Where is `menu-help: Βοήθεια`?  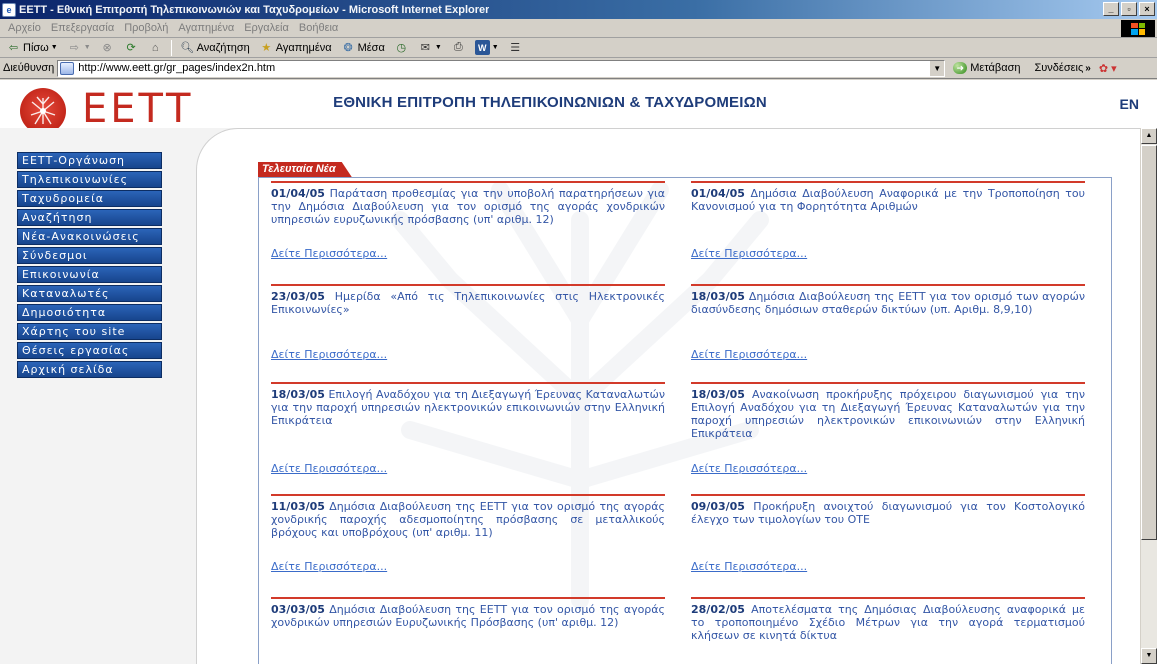
menu-help: Βοήθεια is located at coordinates (318, 28).